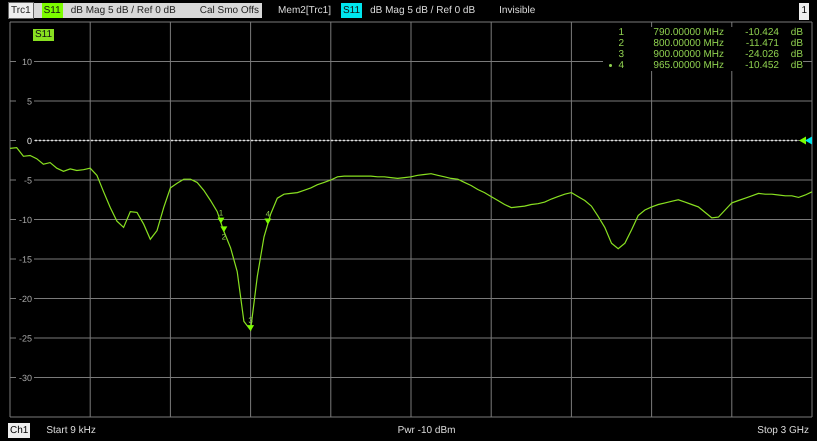 This screenshot has height=441, width=817. What do you see at coordinates (427, 431) in the screenshot?
I see `power-level: Pwr -10 dBm` at bounding box center [427, 431].